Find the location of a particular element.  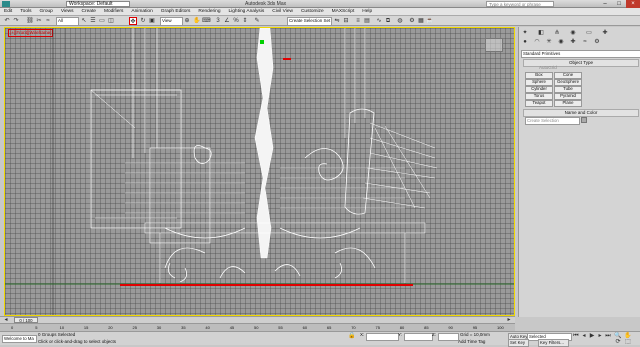

shapes-icon: ◠ is located at coordinates (537, 42).